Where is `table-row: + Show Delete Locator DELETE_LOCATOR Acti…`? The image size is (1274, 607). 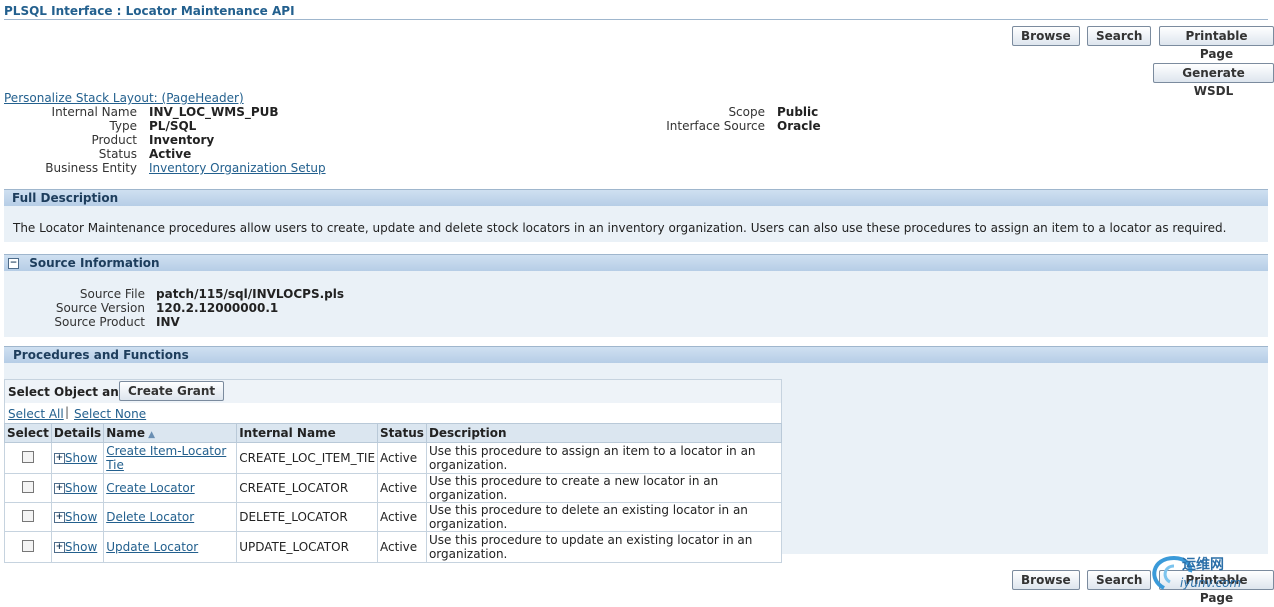
table-row: + Show Delete Locator DELETE_LOCATOR Acti… is located at coordinates (393, 517).